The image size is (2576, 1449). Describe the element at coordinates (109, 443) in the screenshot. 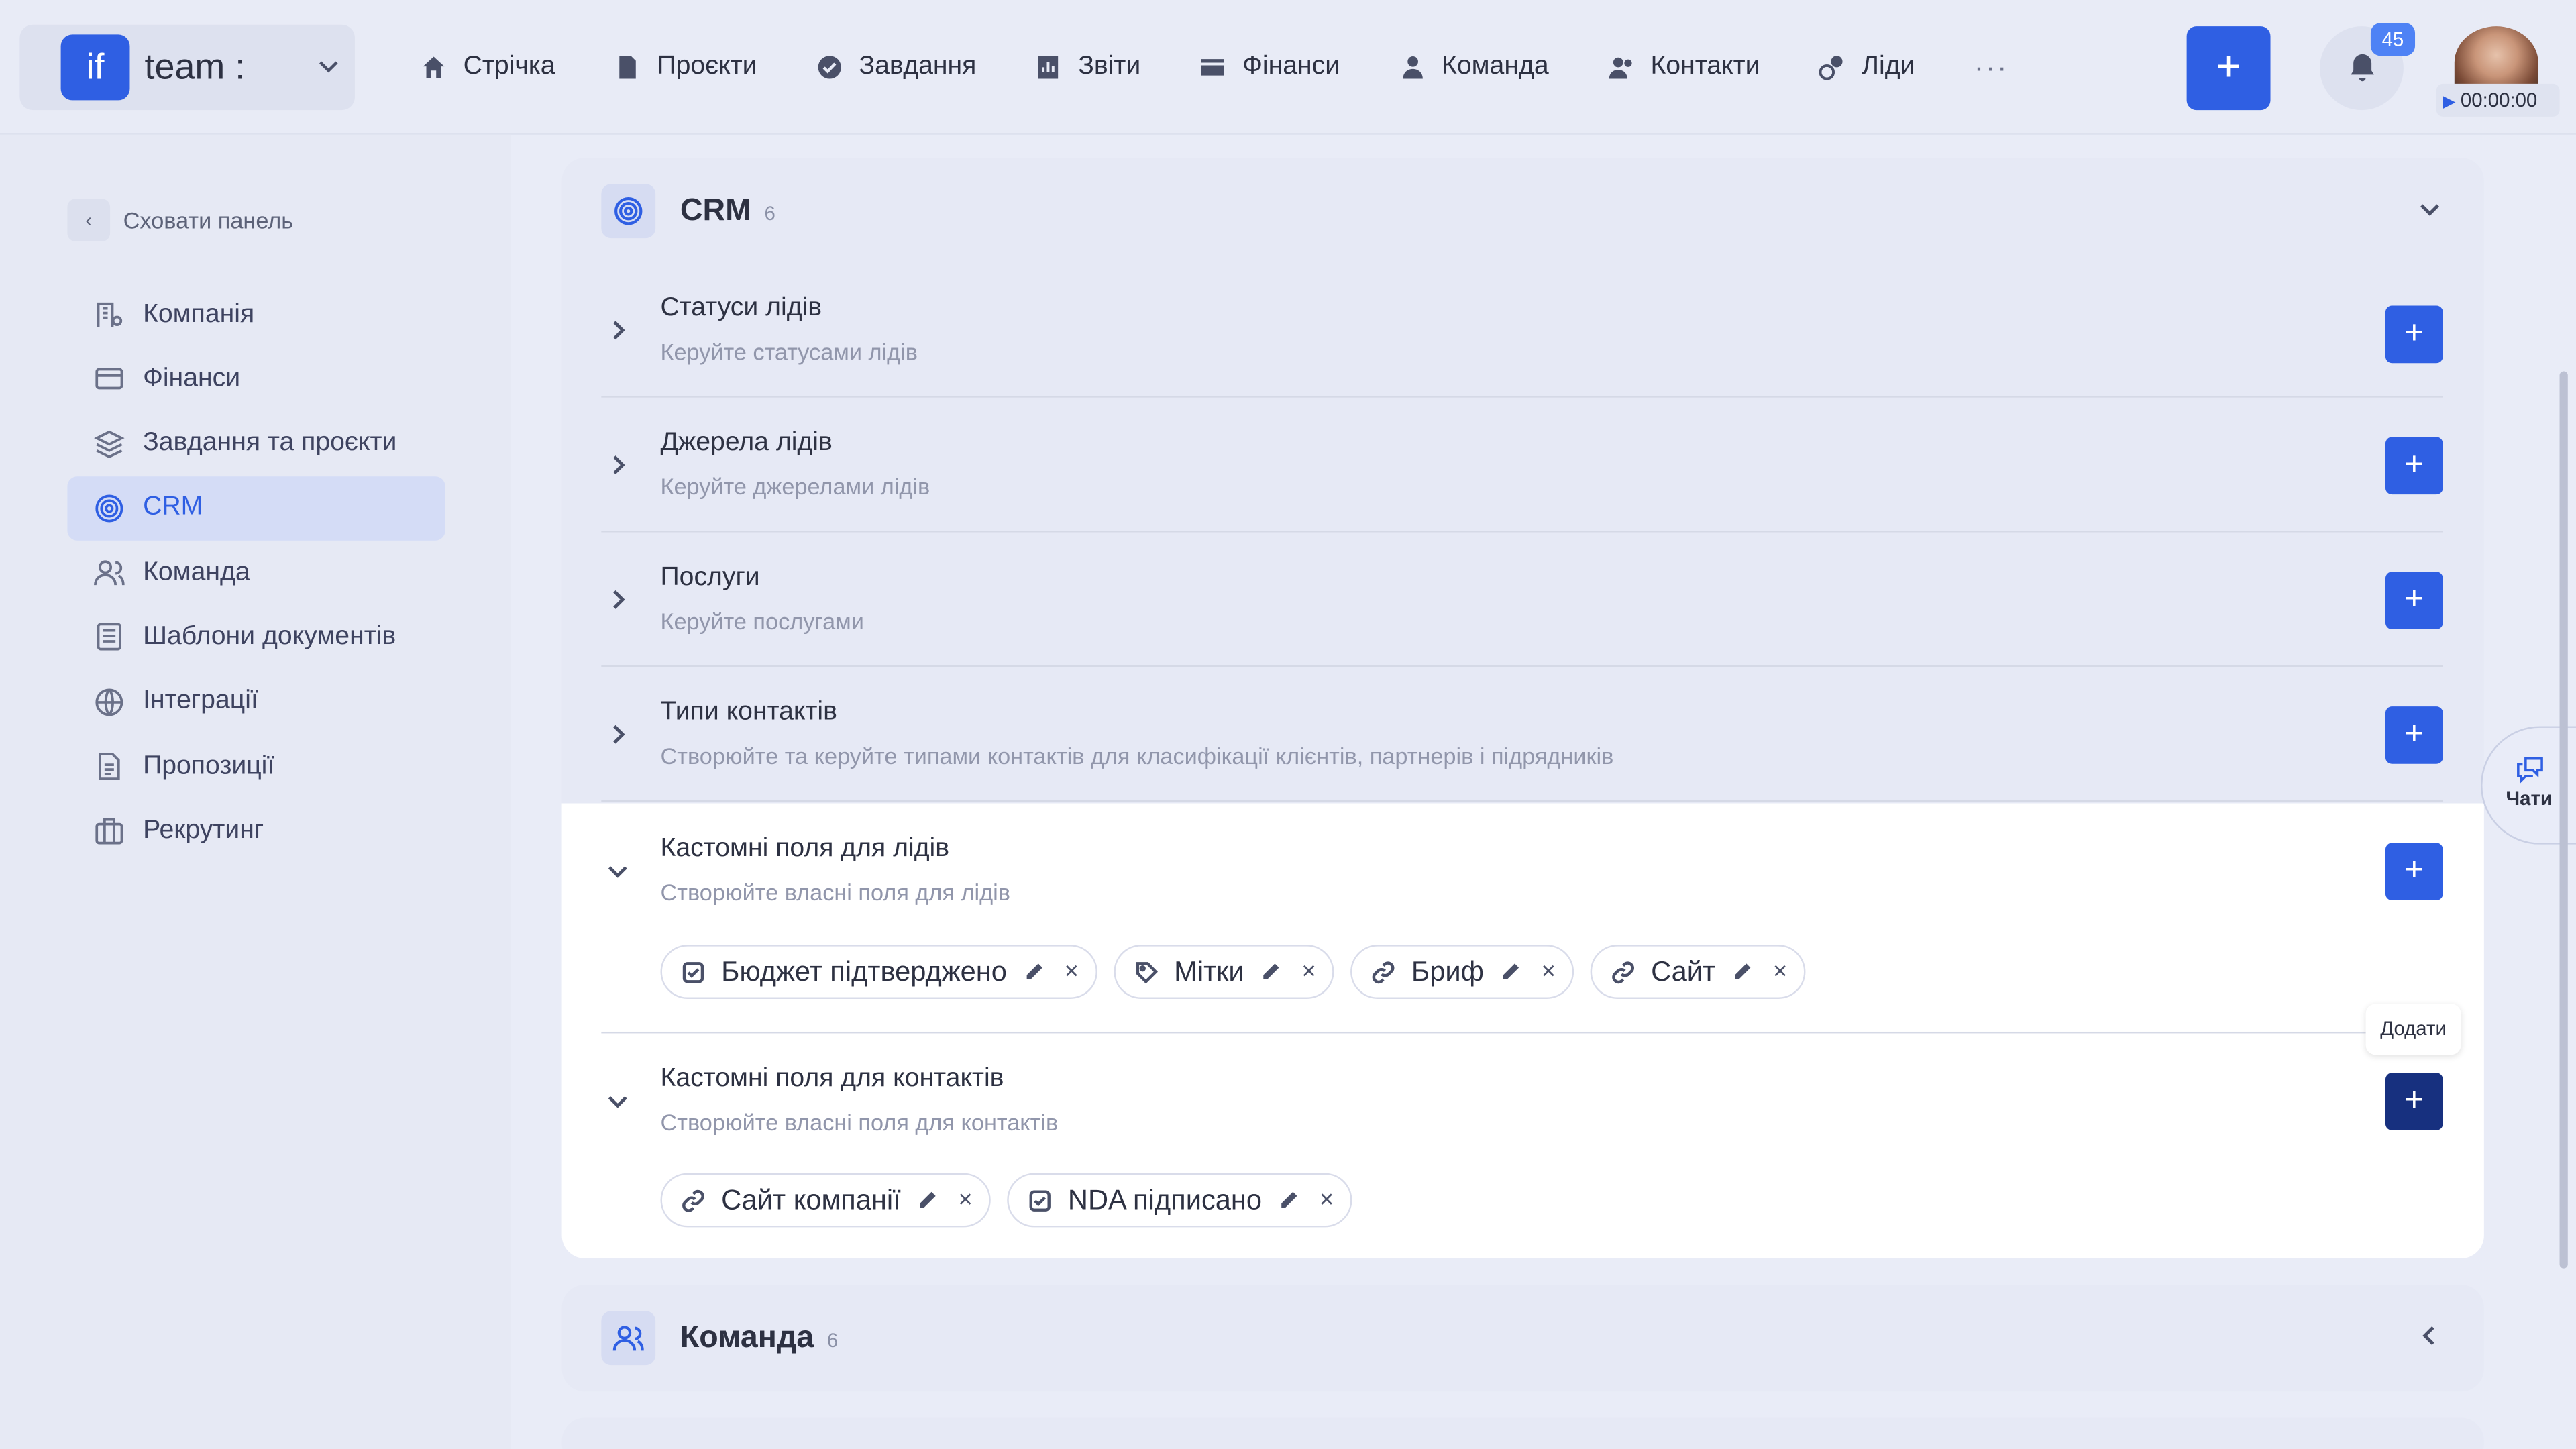

I see `layers-icon` at that location.